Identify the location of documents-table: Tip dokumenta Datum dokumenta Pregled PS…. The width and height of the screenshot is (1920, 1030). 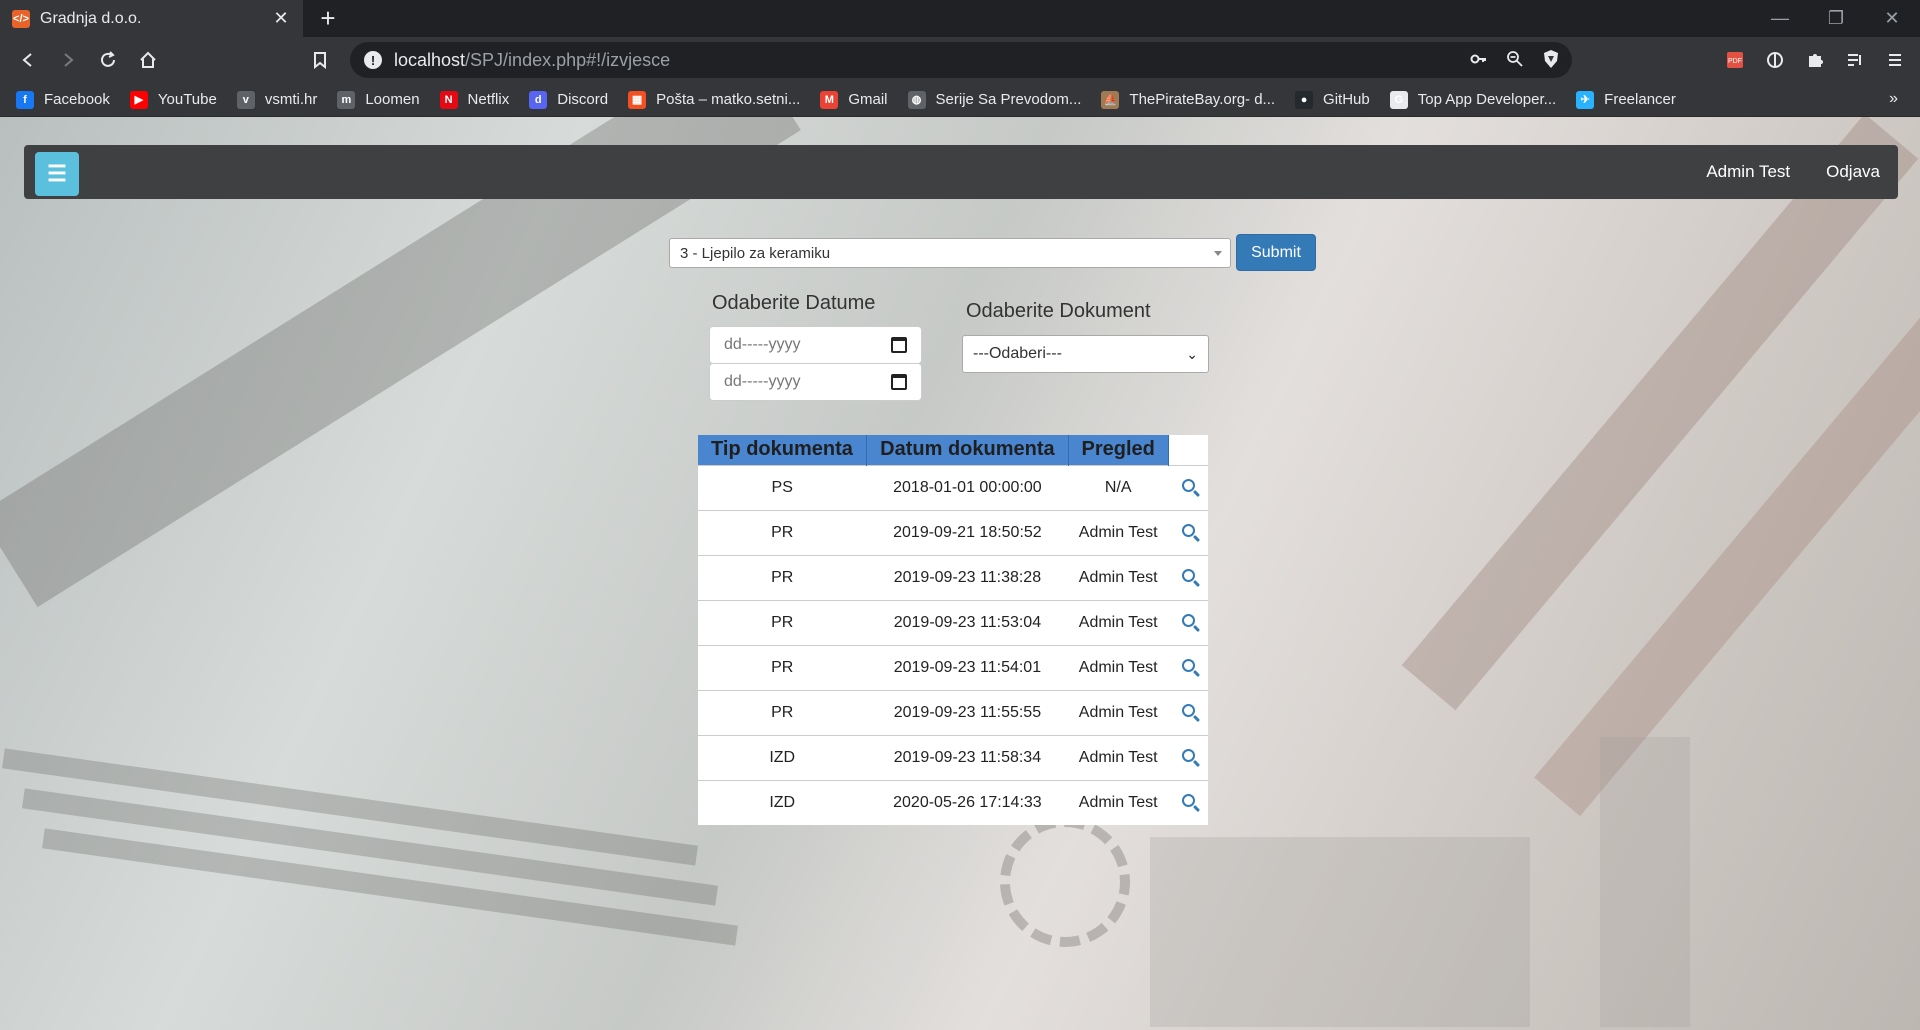
(953, 630).